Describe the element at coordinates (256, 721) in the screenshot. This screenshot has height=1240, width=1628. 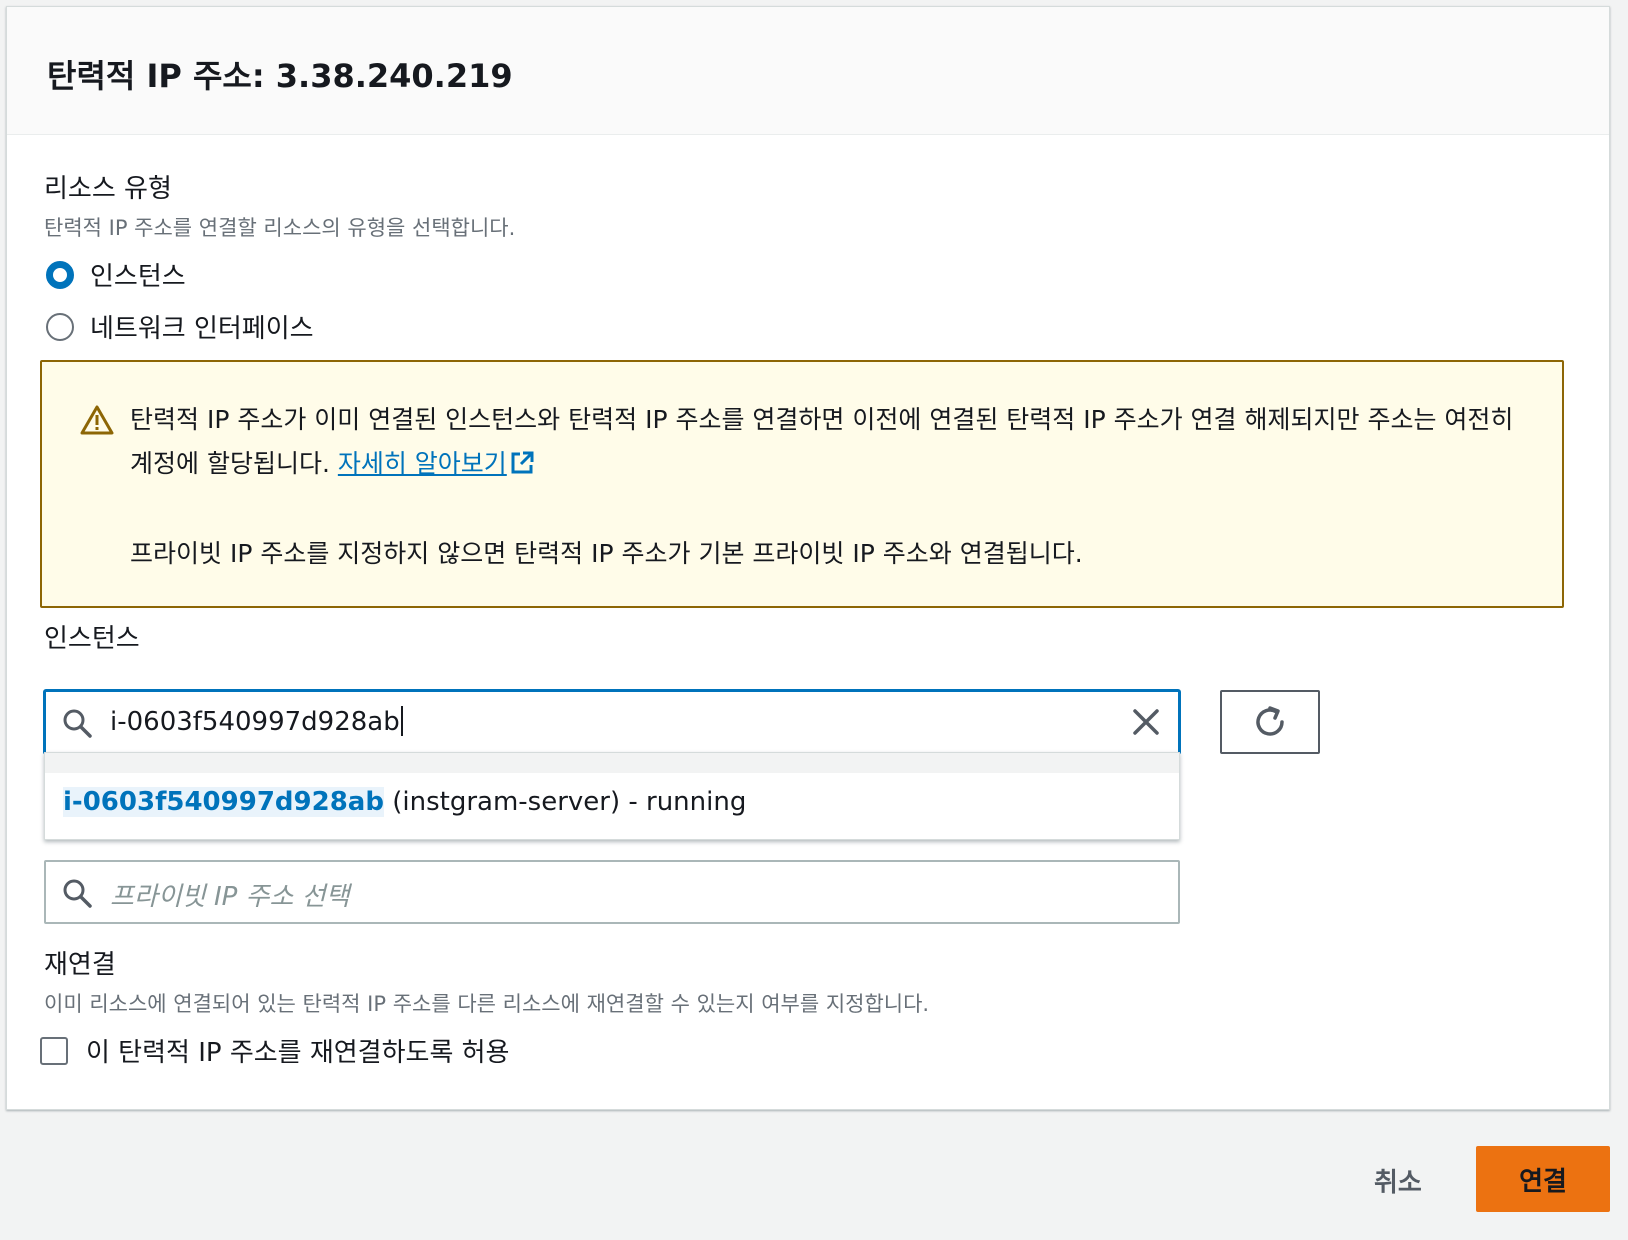
I see `instance-search-value: i-0603f540997d928ab` at that location.